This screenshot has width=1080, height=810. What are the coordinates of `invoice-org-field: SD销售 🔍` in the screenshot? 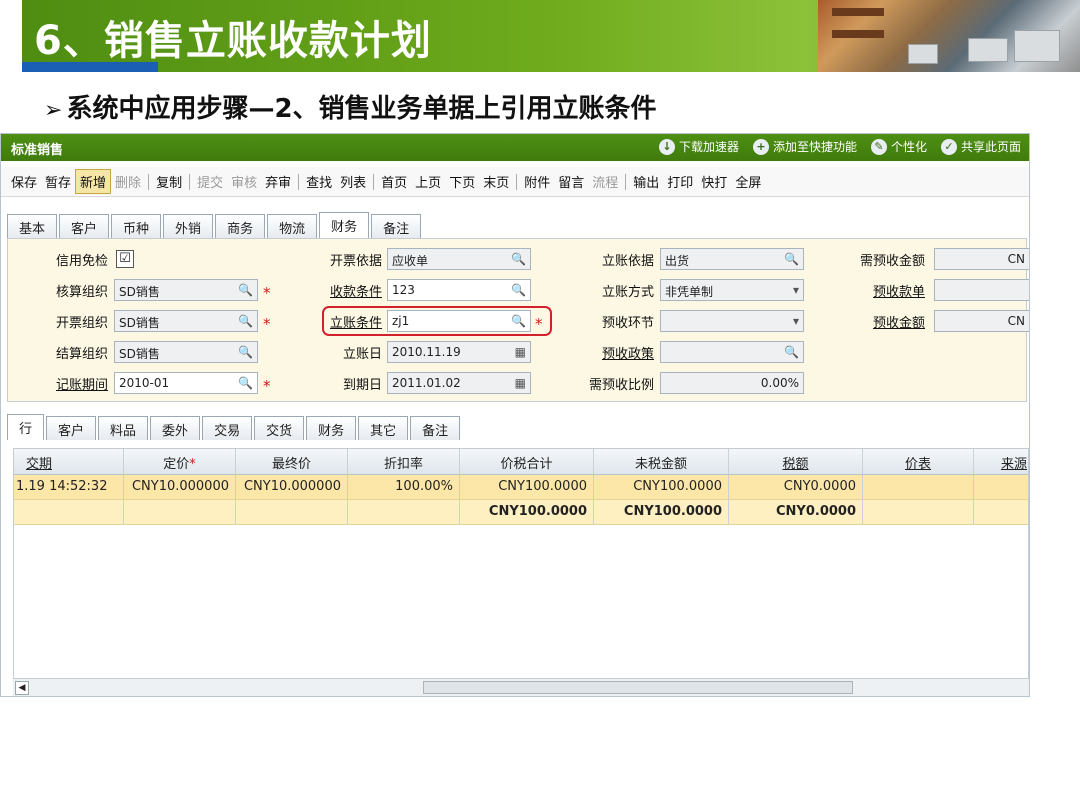 It's located at (186, 321).